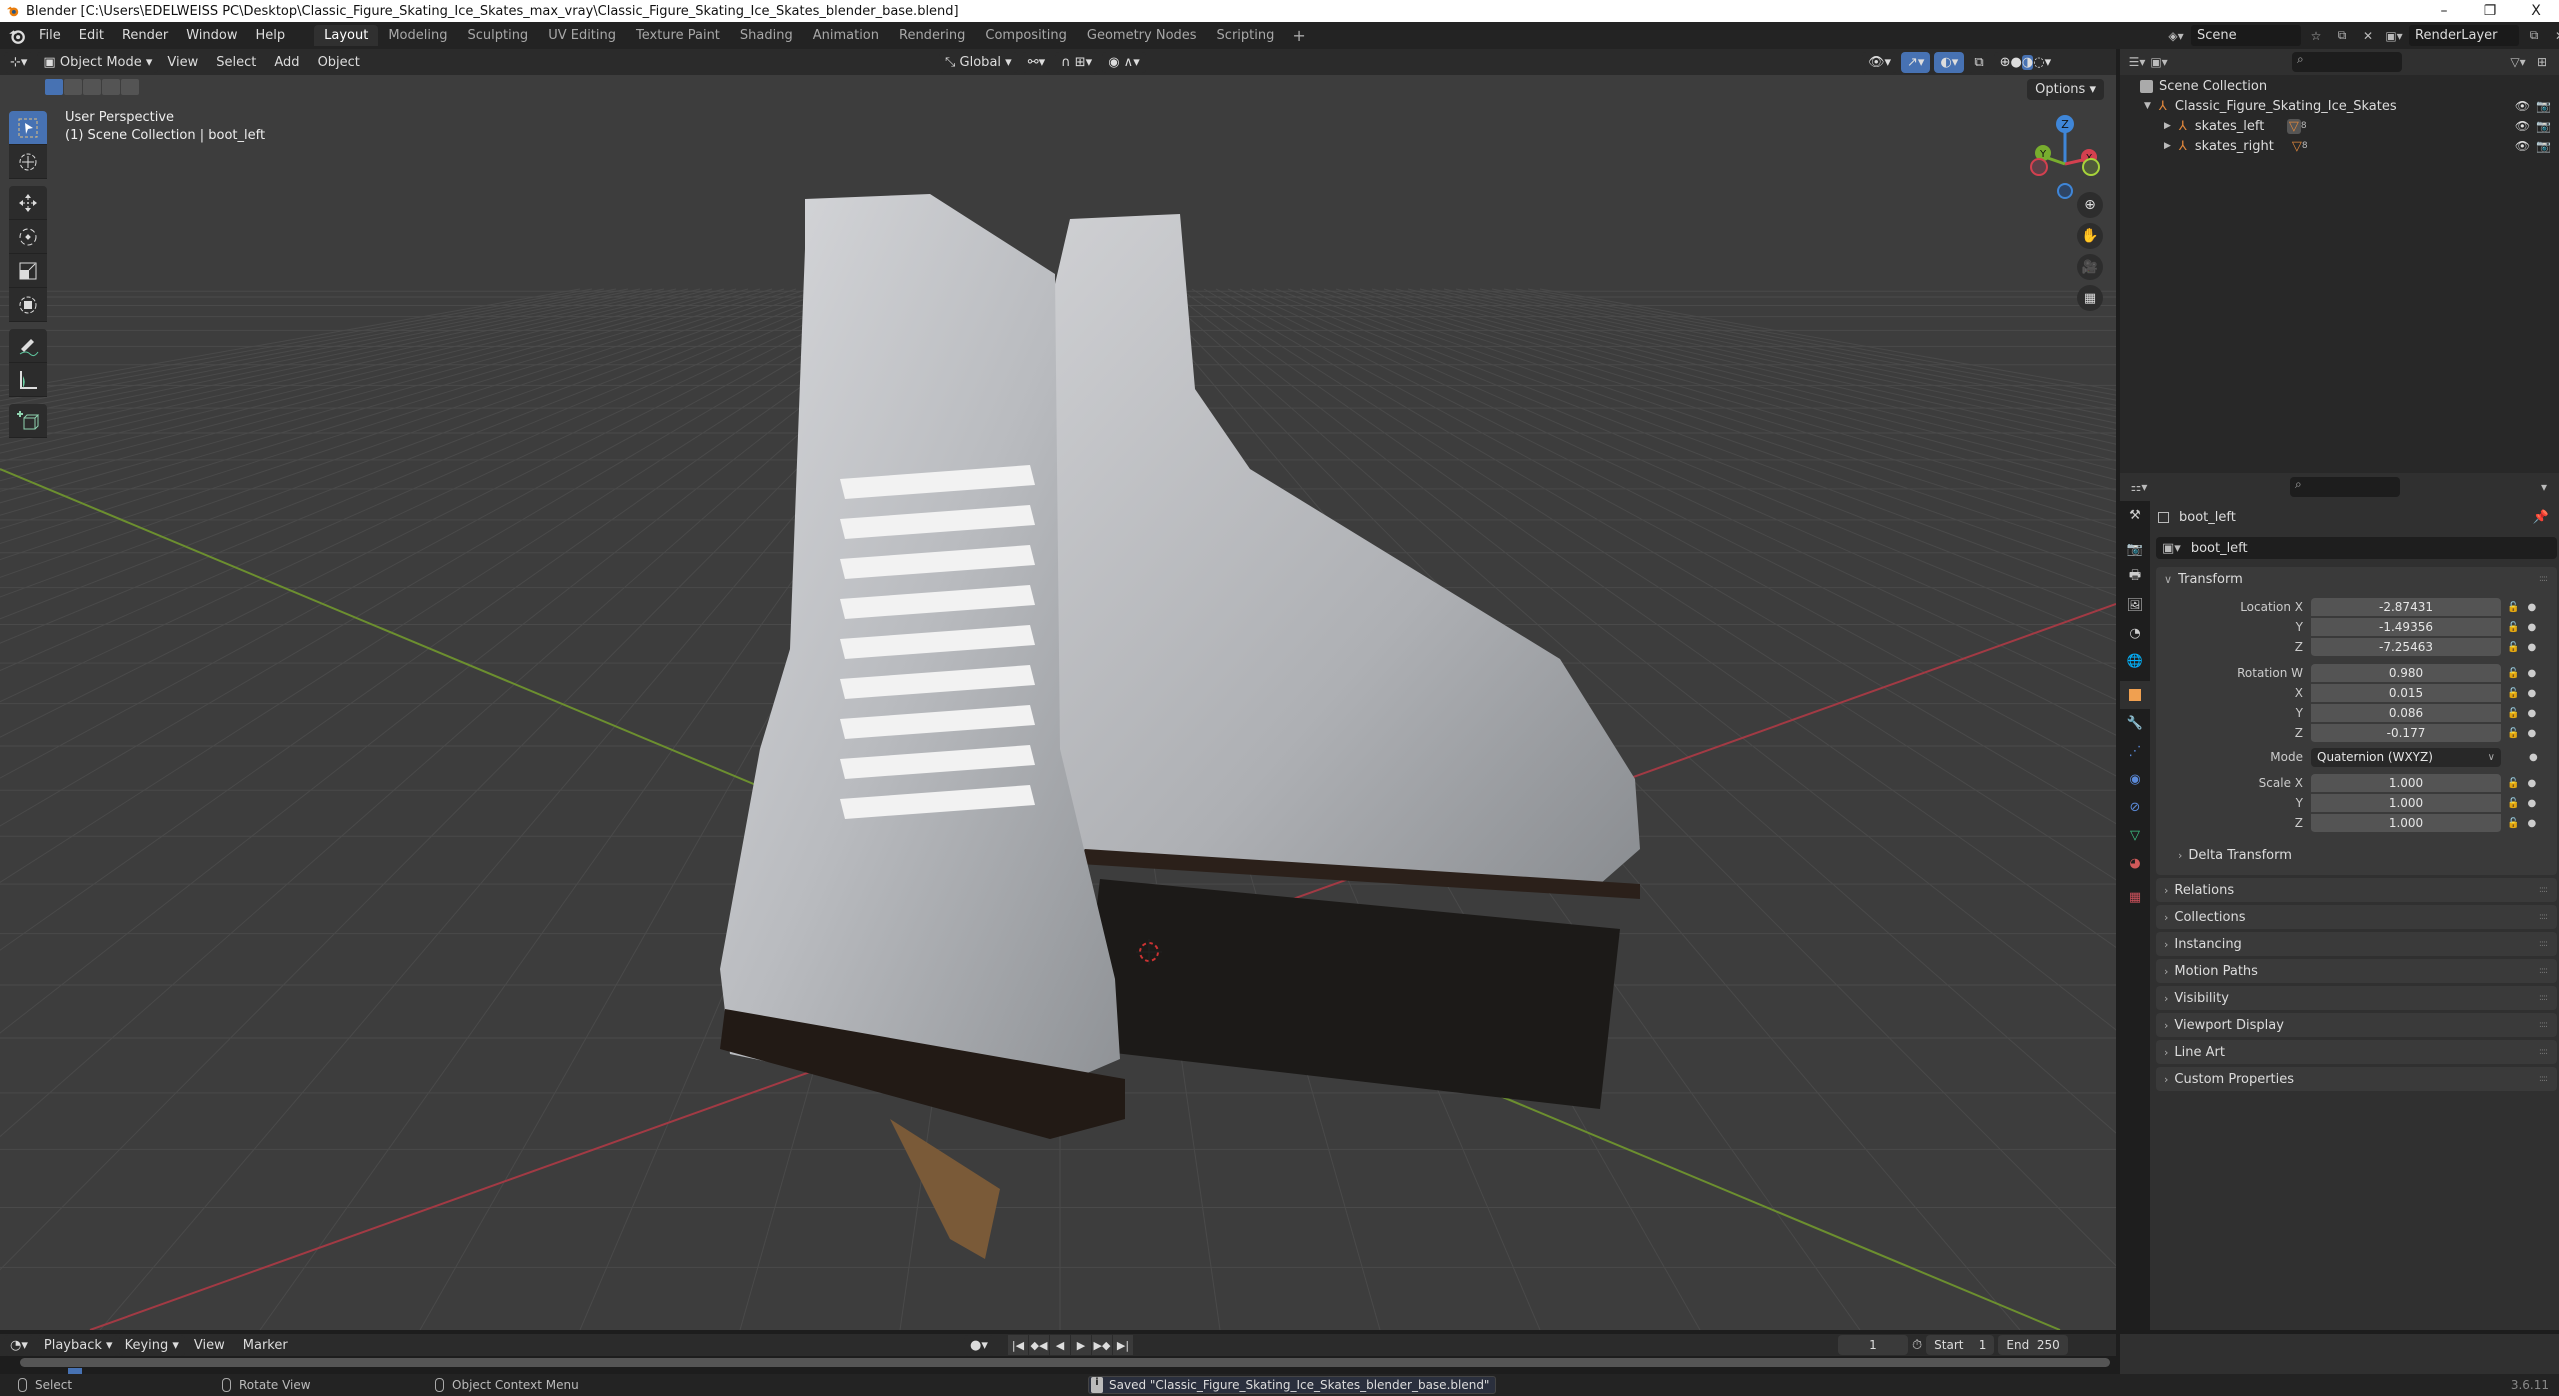 This screenshot has height=1396, width=2559. I want to click on next-keyframe-icon: ▶◆, so click(1102, 1345).